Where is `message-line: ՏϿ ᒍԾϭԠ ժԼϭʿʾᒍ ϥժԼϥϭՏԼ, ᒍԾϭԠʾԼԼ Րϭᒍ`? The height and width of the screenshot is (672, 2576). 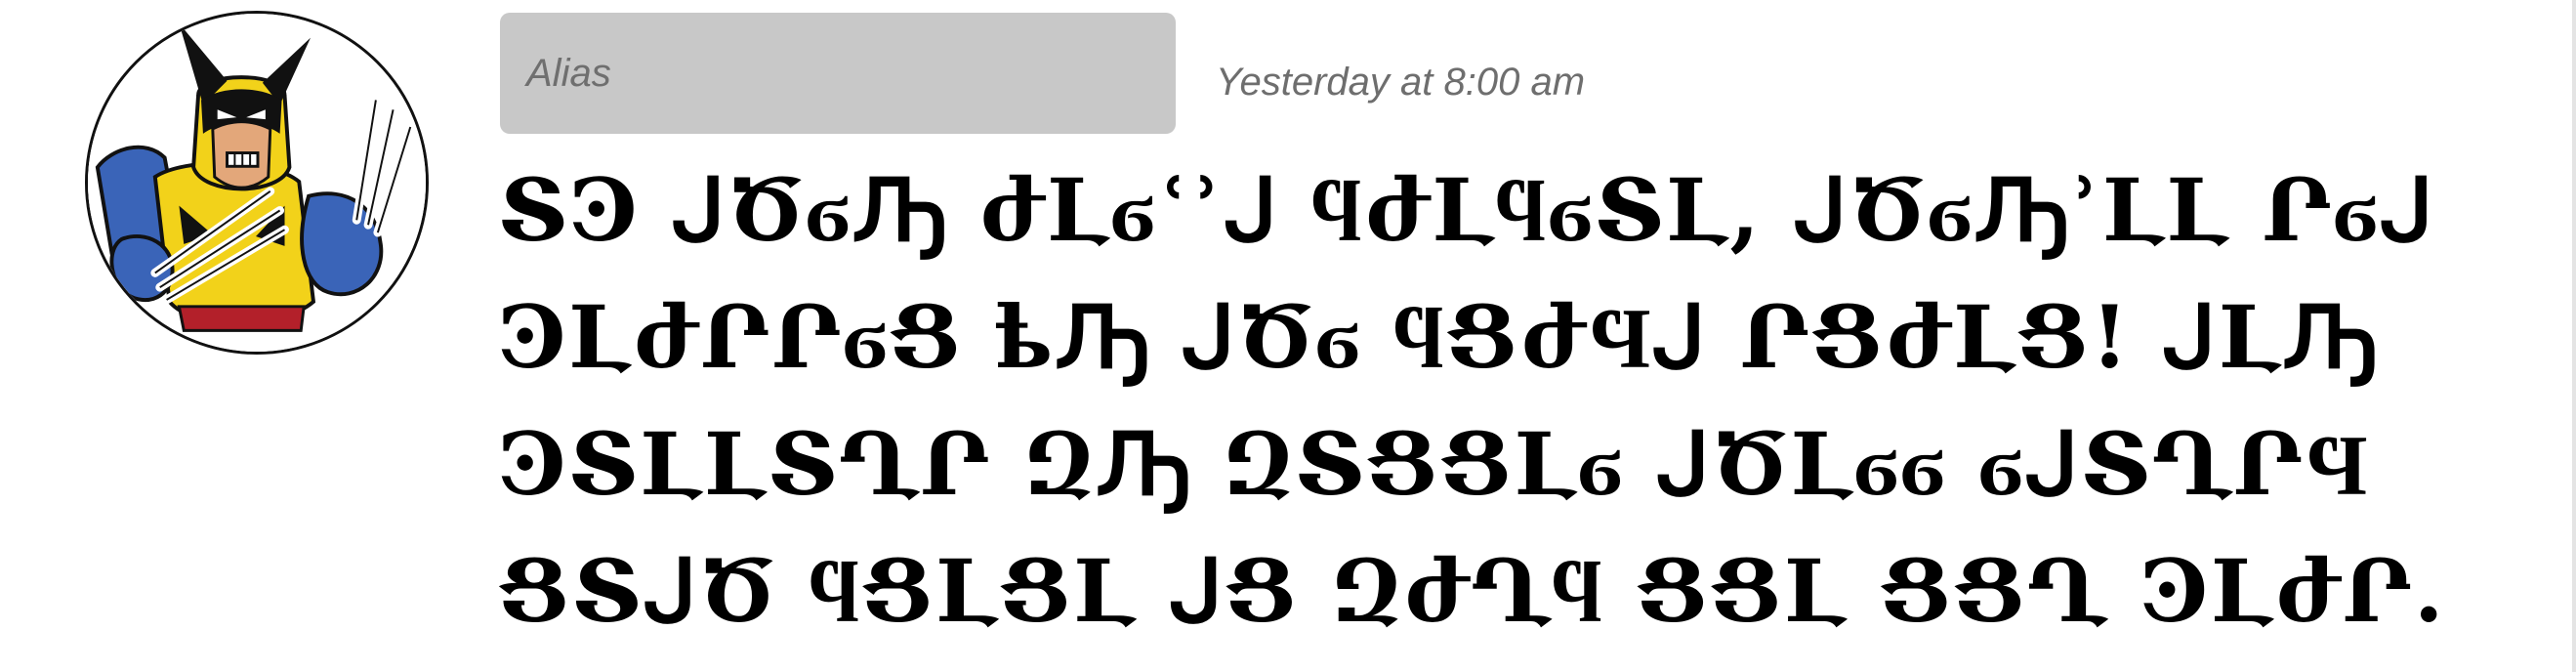
message-line: ՏϿ ᒍԾϭԠ ժԼϭʿʾᒍ ϥժԼϥϭՏԼ, ᒍԾϭԠʾԼԼ Րϭᒍ is located at coordinates (1467, 210).